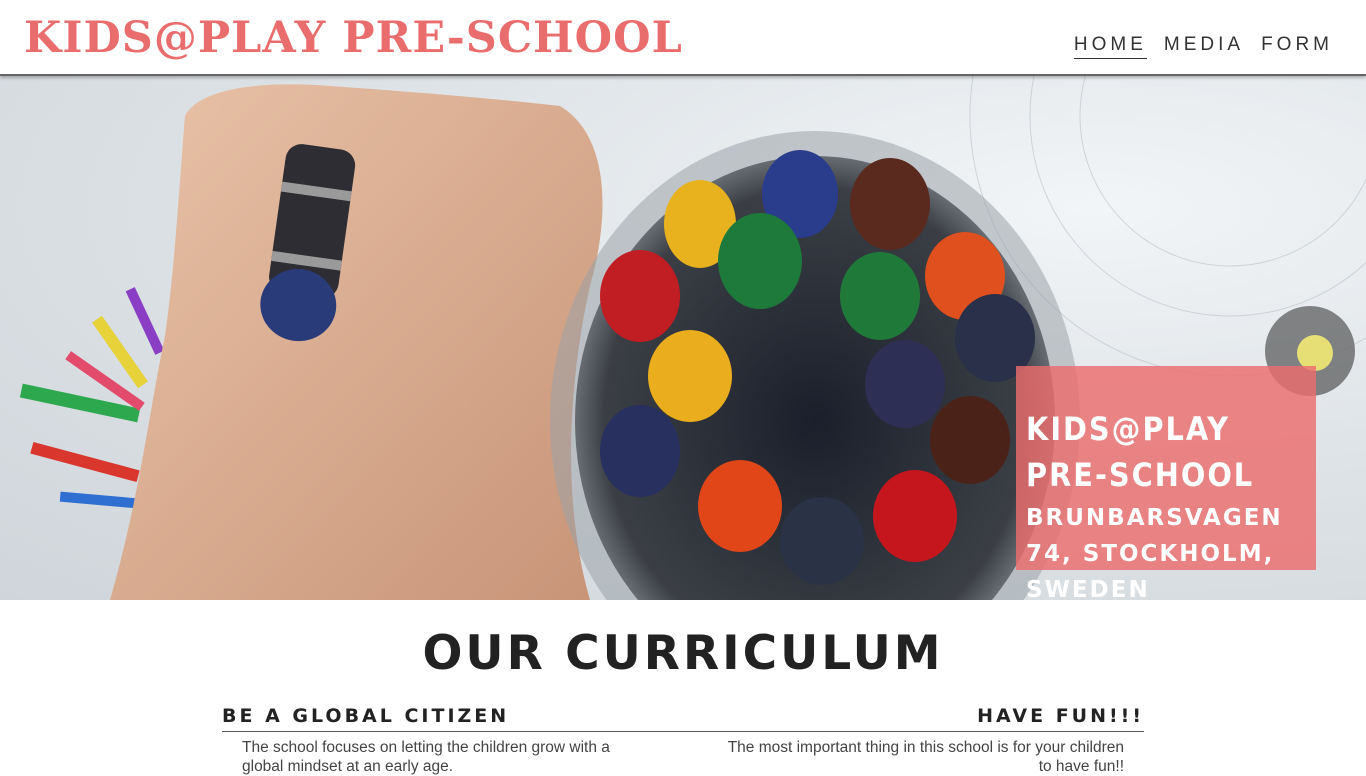  I want to click on nav-media: MEDIA, so click(1204, 46).